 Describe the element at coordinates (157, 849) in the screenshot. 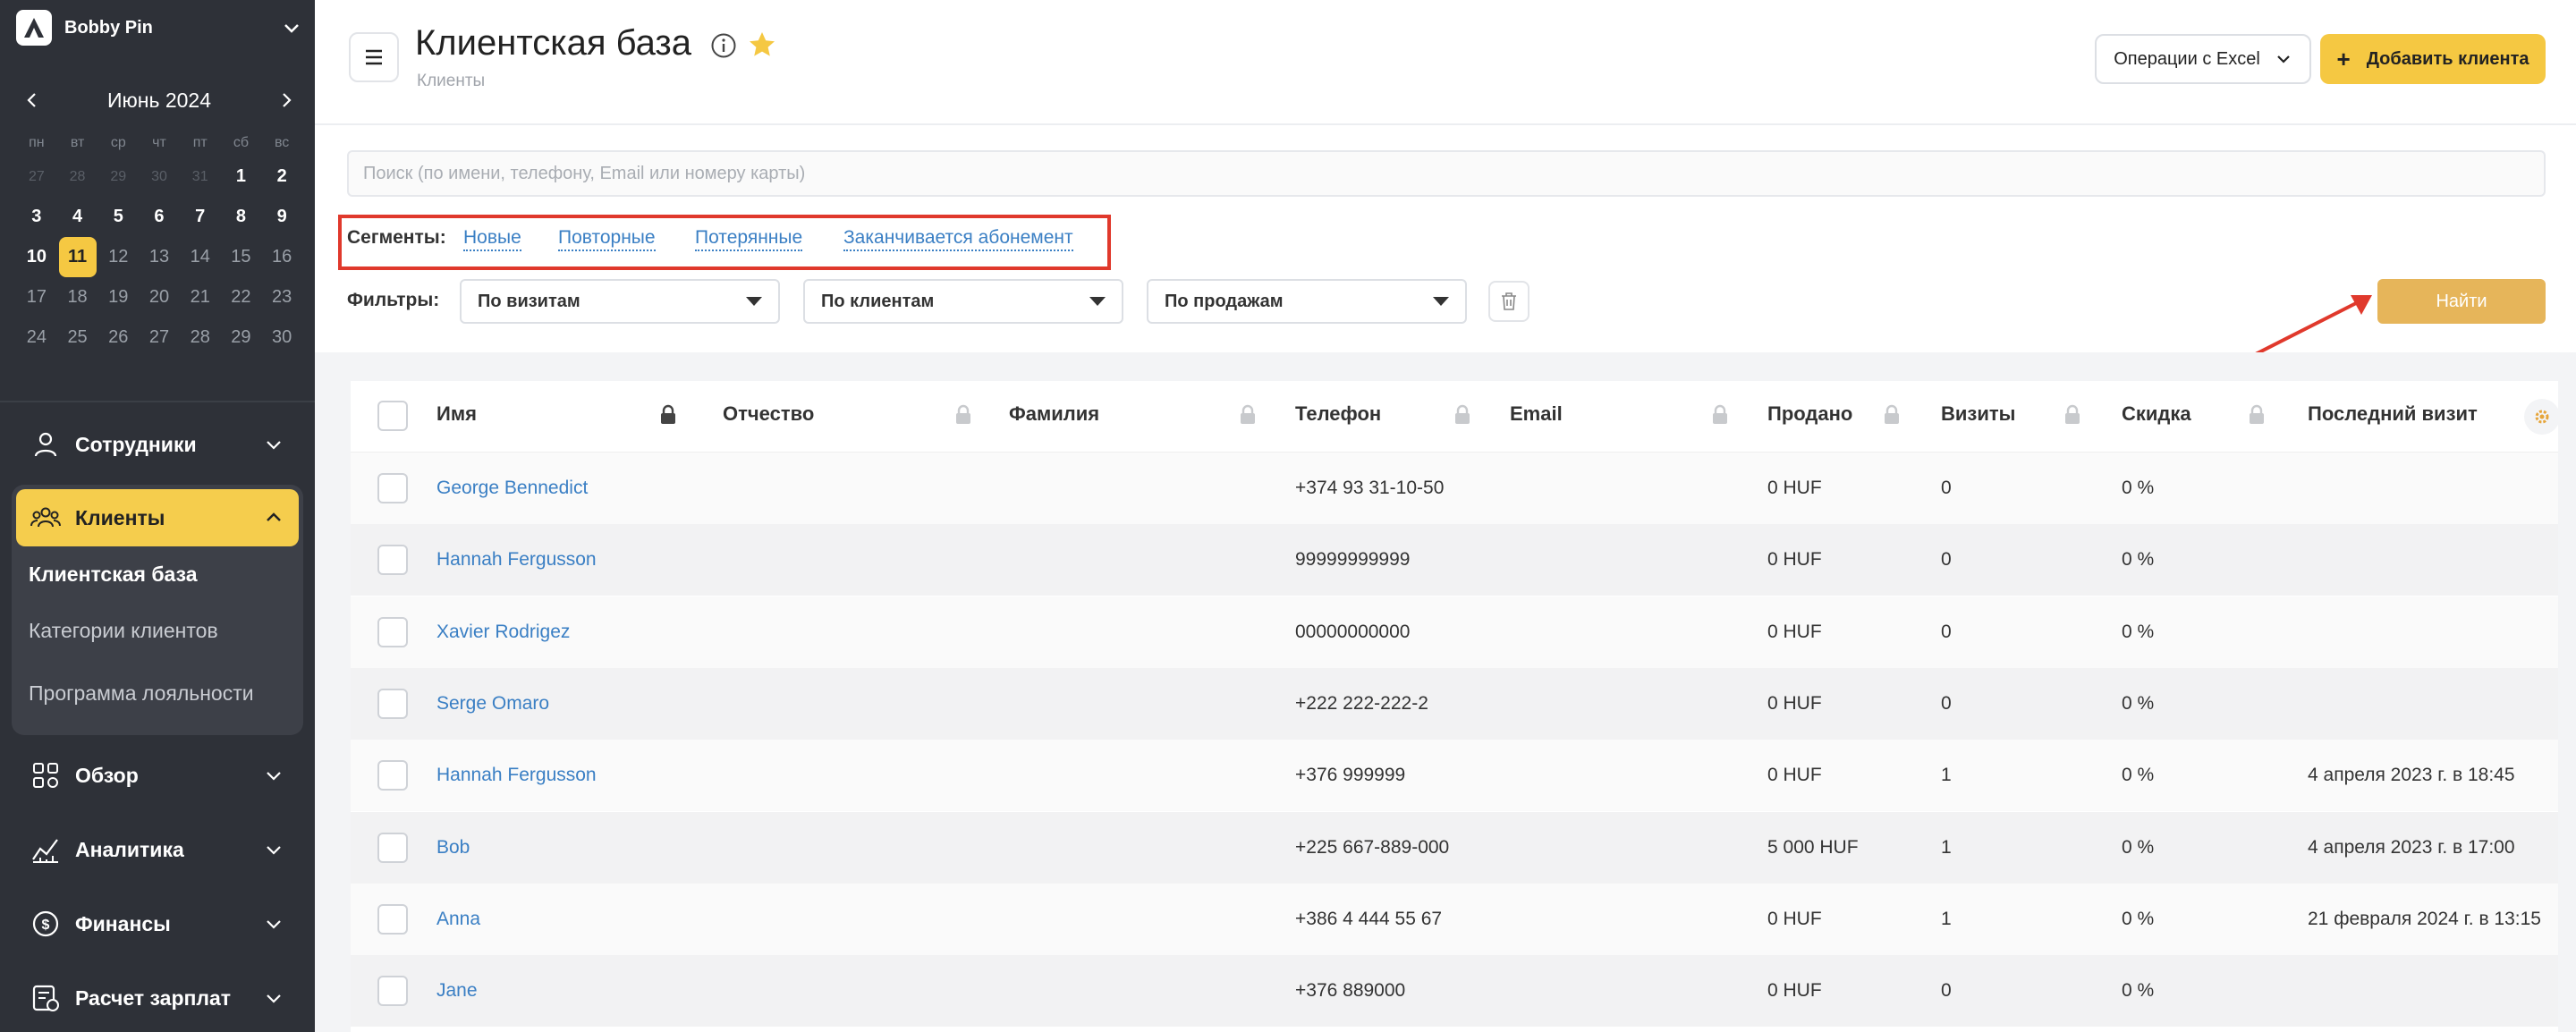

I see `sidebar-item-analytics: Аналитика` at that location.